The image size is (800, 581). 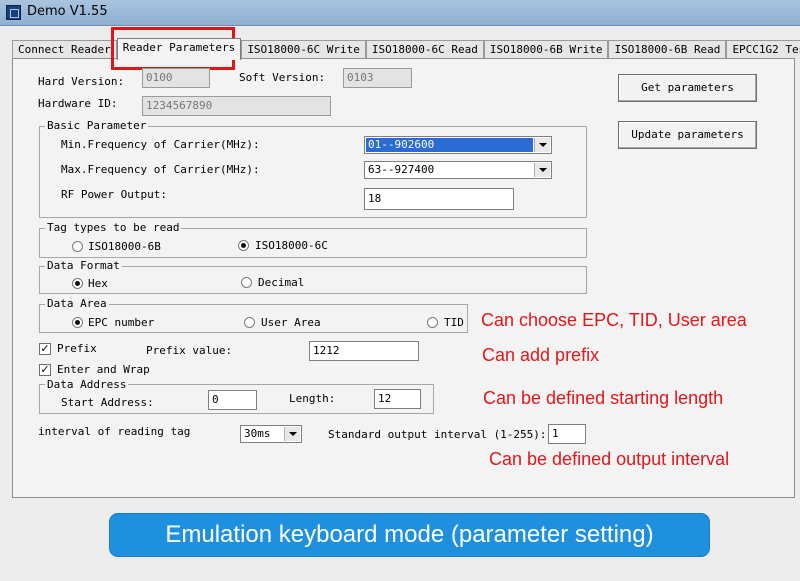 I want to click on max-frequency-label: Max.Frequency of Carrier(MHz):, so click(x=160, y=169).